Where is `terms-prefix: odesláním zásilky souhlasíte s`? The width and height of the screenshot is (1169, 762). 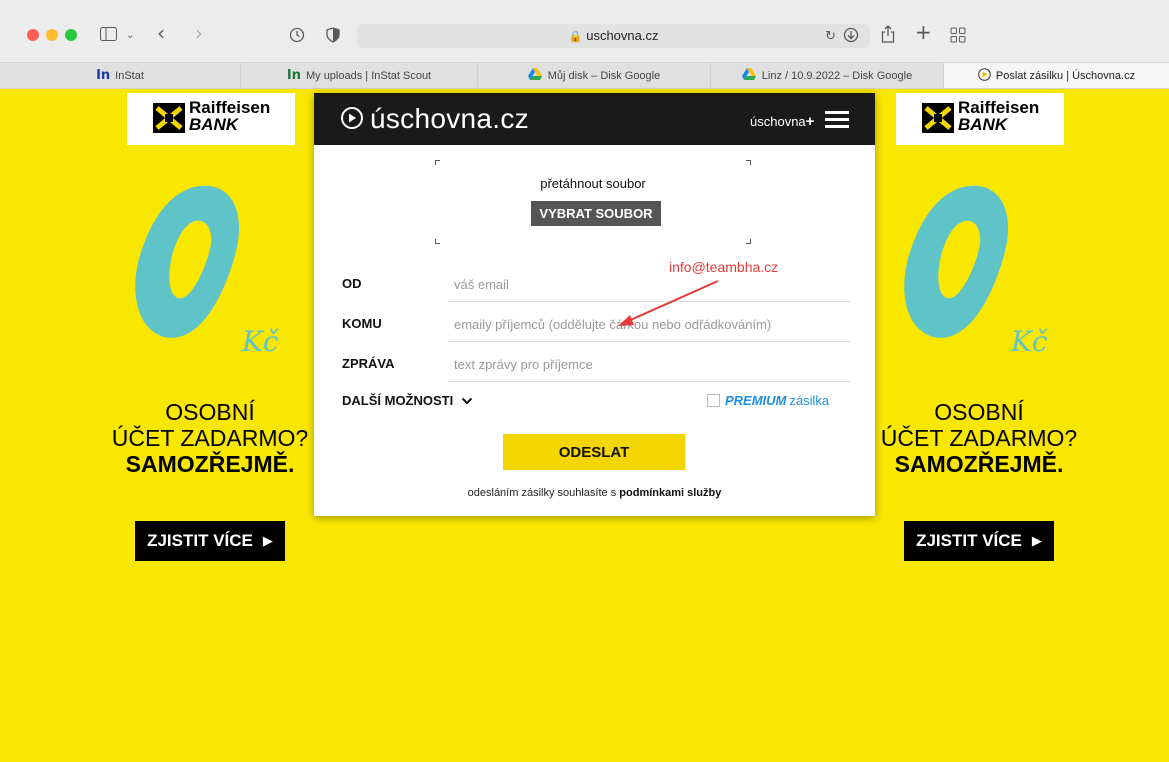 terms-prefix: odesláním zásilky souhlasíte s is located at coordinates (543, 493).